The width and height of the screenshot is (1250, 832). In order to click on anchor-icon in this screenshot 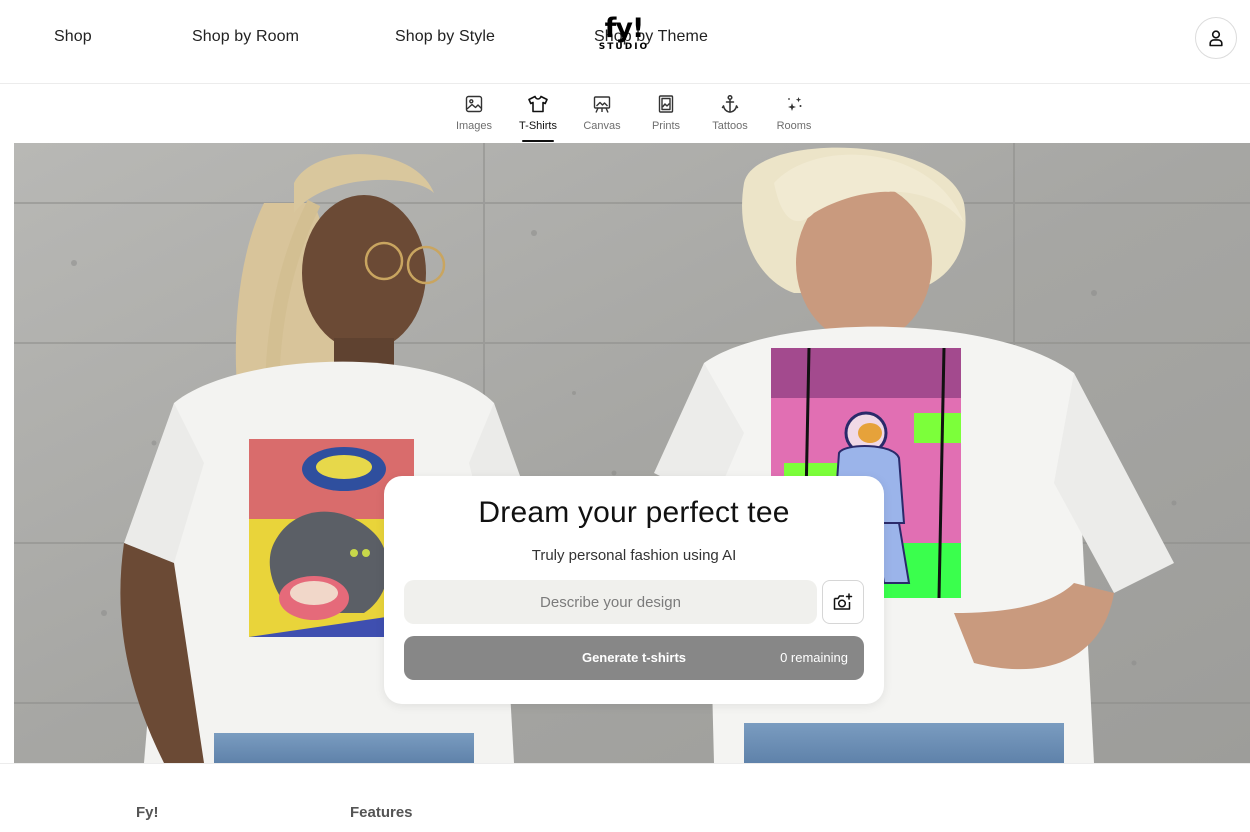, I will do `click(730, 103)`.